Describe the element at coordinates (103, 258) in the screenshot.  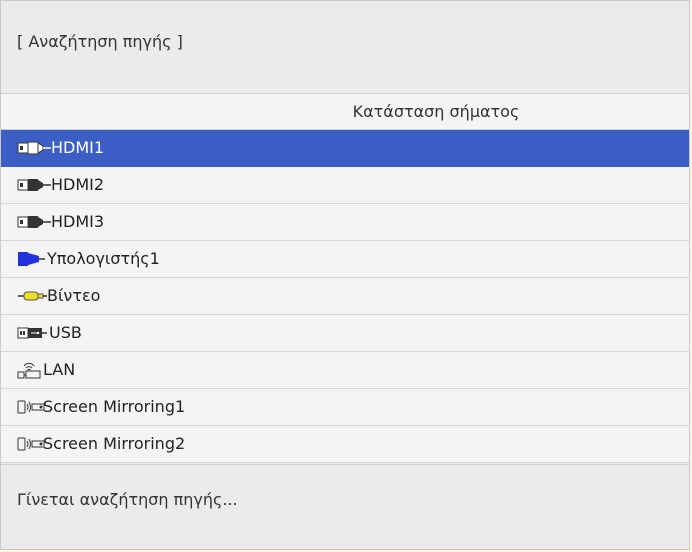
I see `source-label: Υπολογιστής1` at that location.